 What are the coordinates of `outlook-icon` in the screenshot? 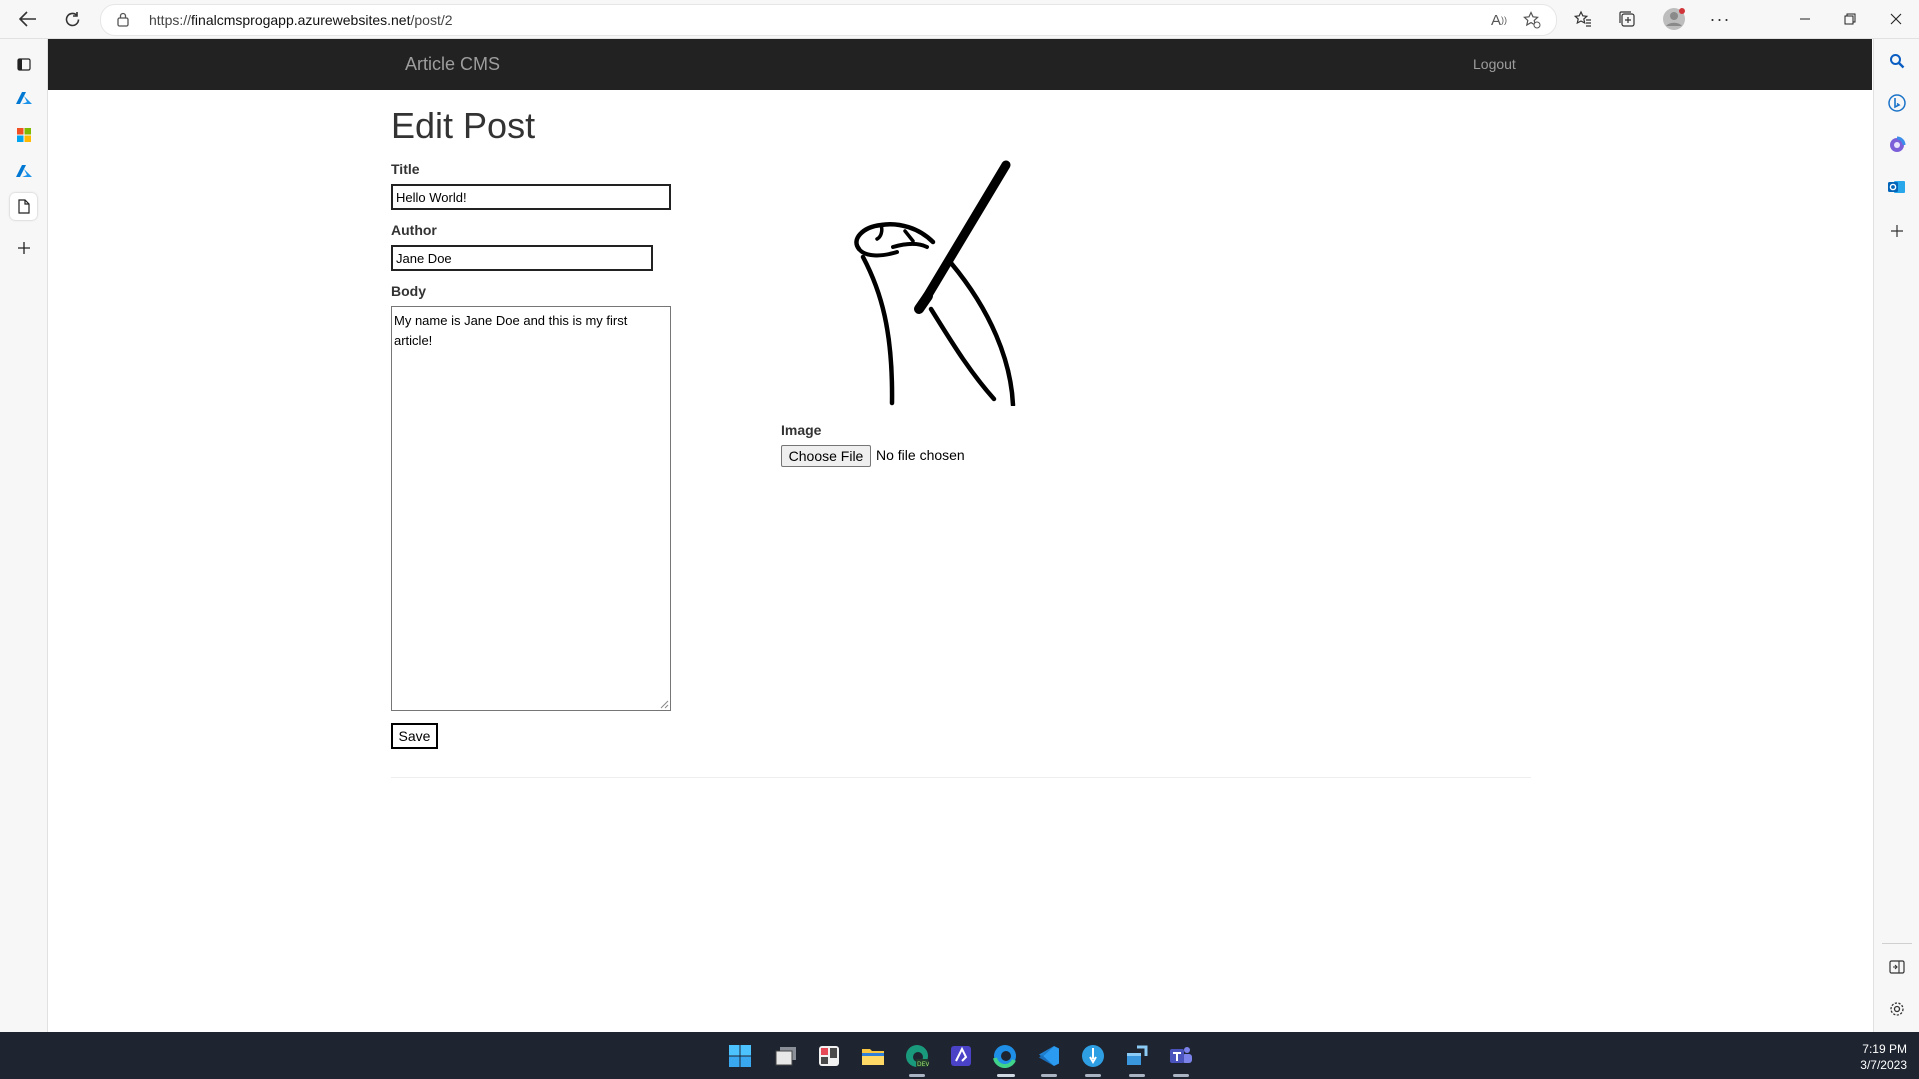 It's located at (1897, 187).